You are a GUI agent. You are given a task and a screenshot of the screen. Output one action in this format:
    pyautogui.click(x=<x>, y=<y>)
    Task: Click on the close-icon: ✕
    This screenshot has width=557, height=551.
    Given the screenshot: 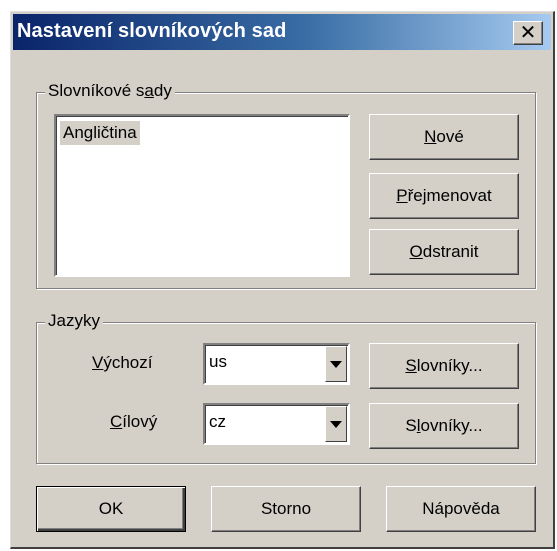 What is the action you would take?
    pyautogui.click(x=528, y=33)
    